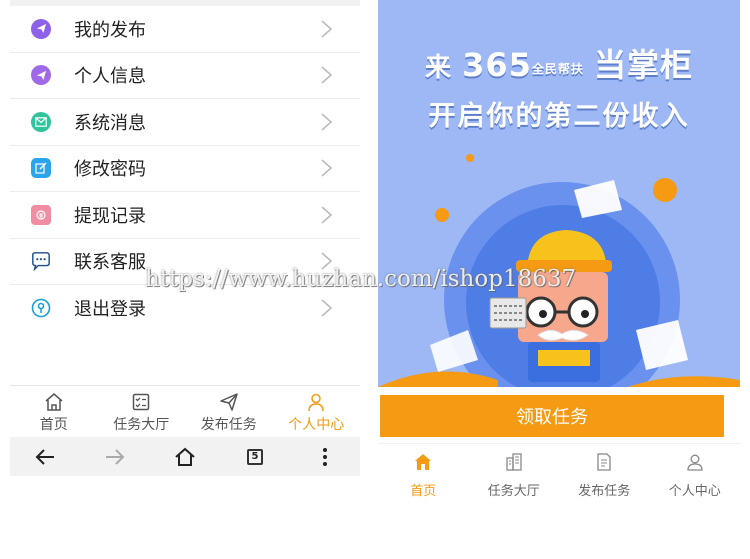 This screenshot has height=559, width=750. What do you see at coordinates (185, 76) in the screenshot?
I see `menu-item-personal-info: 个人信息` at bounding box center [185, 76].